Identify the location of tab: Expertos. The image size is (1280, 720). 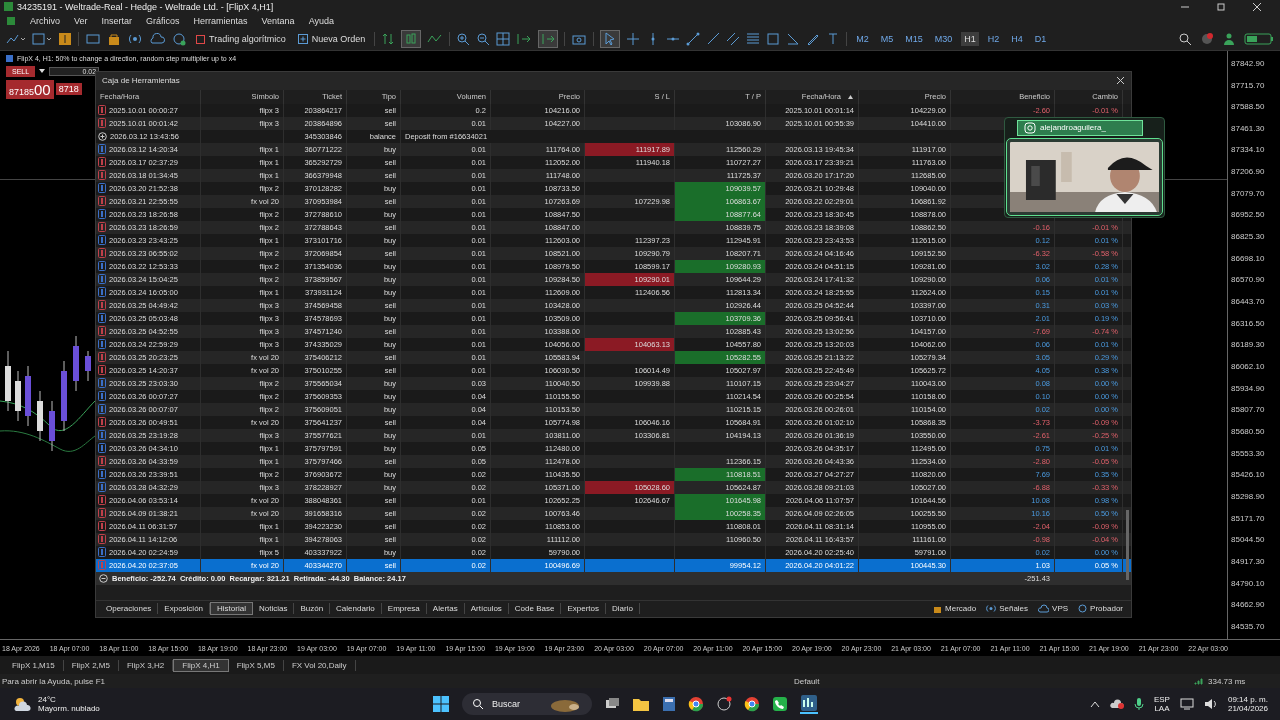
(583, 609).